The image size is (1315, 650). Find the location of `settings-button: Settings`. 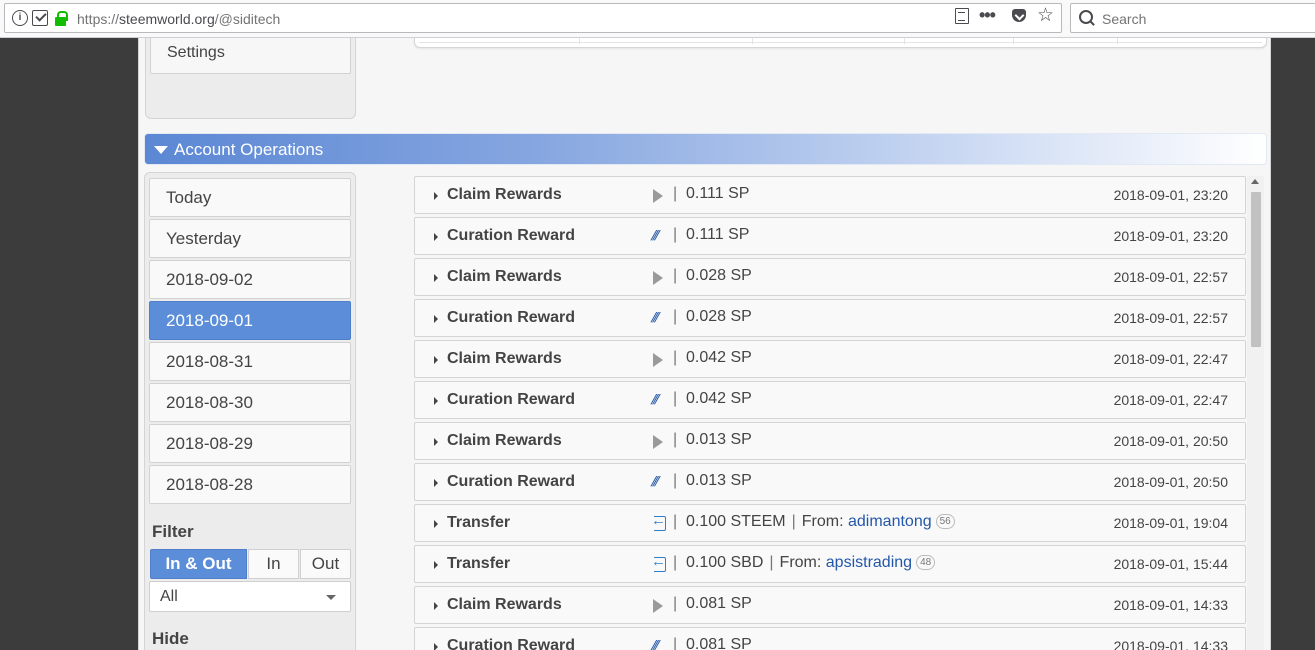

settings-button: Settings is located at coordinates (250, 56).